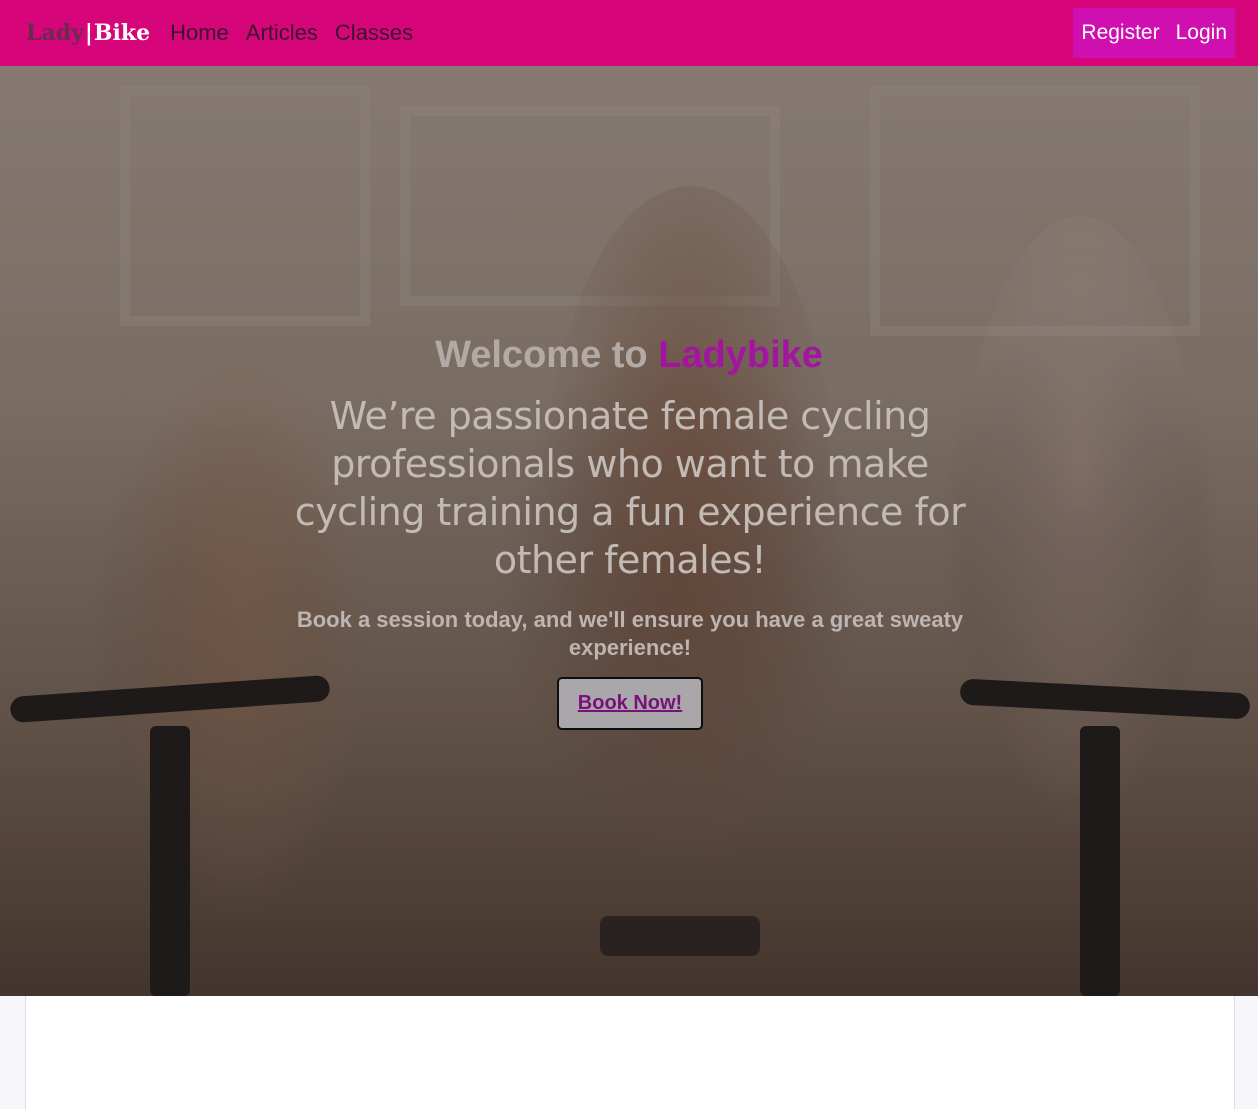  I want to click on hero-title: Welcome to Ladybike, so click(629, 355).